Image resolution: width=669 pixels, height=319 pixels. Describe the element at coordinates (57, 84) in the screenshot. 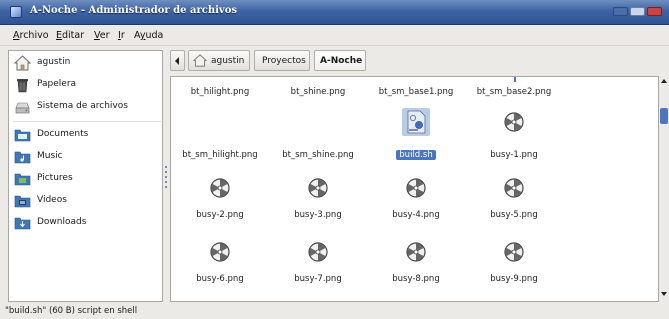

I see `sidebar-item-label: Papelera` at that location.